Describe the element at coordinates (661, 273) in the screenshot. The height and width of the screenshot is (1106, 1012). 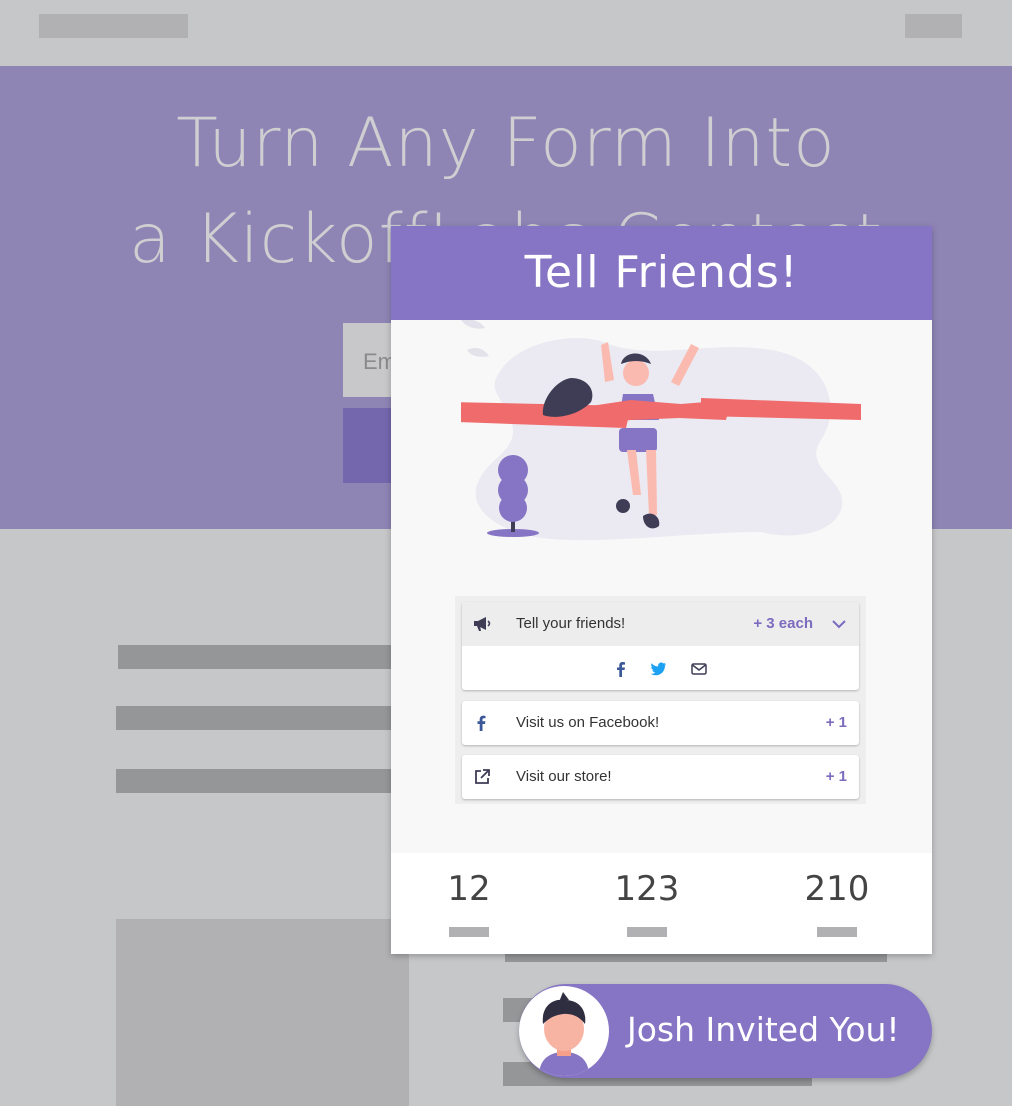
I see `modal-title: Tell Friends!` at that location.